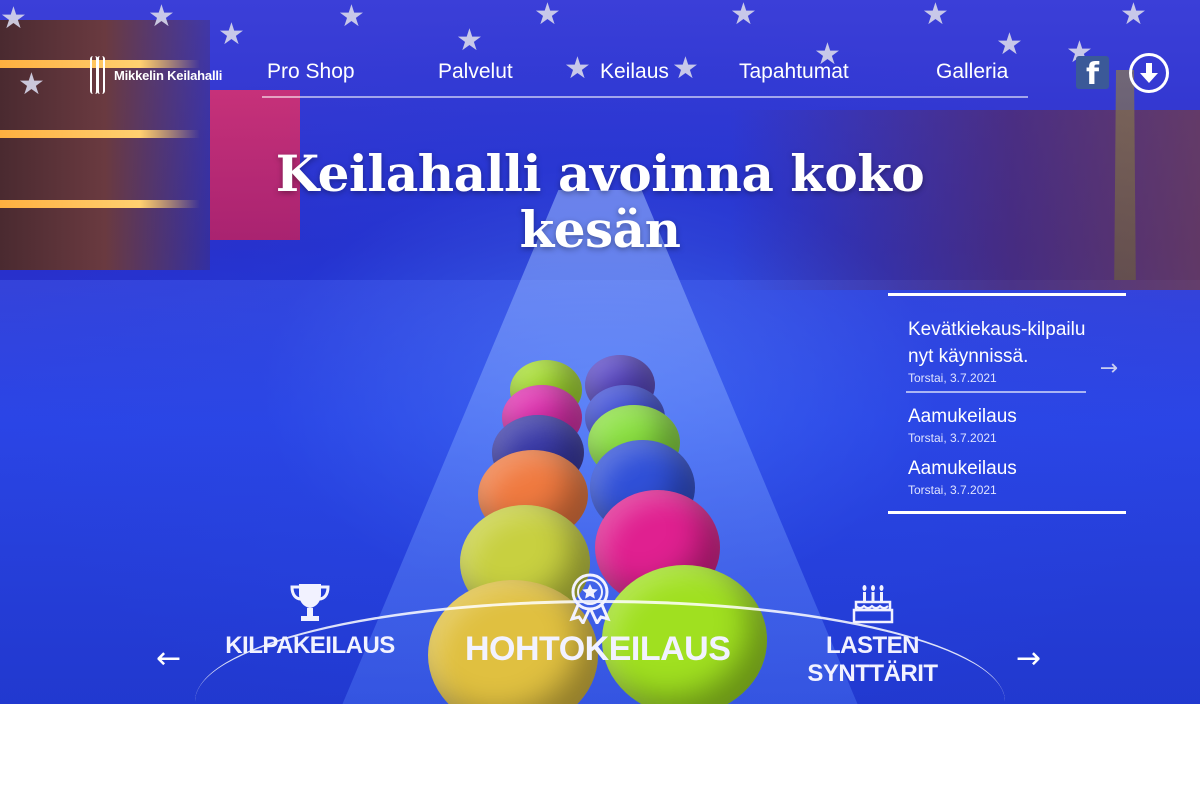 The height and width of the screenshot is (803, 1200). Describe the element at coordinates (598, 649) in the screenshot. I see `category-label: HOHTOKEILAUS` at that location.